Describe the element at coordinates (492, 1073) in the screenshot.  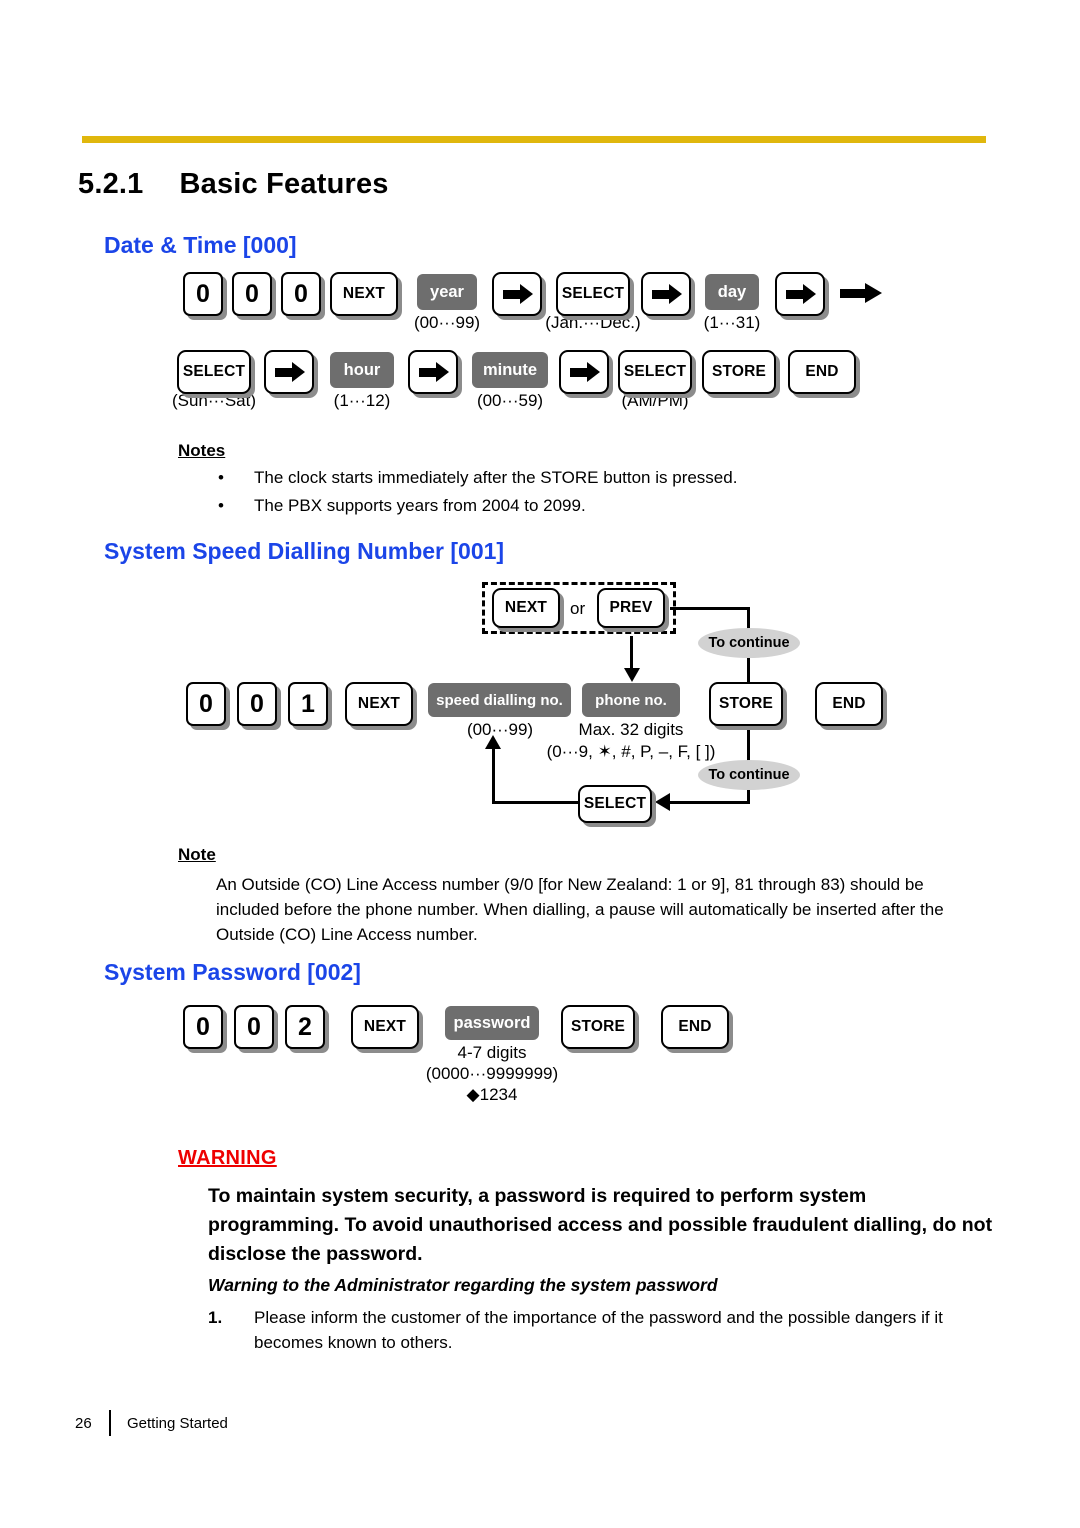
I see `caption-password-range: (0000···9999999)` at that location.